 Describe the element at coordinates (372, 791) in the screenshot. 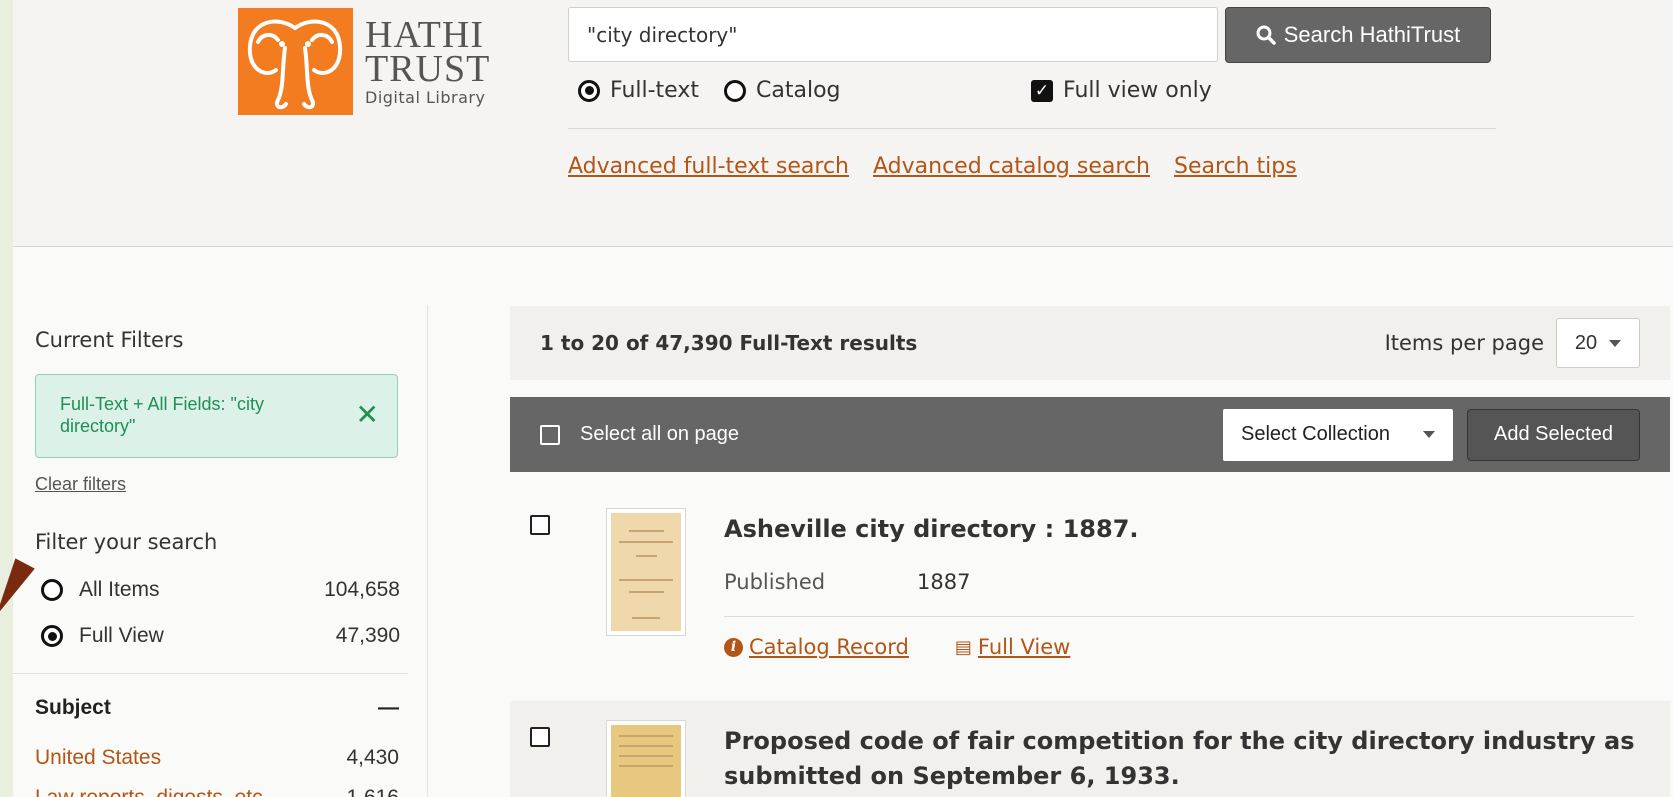

I see `subject-count: 1,616` at that location.